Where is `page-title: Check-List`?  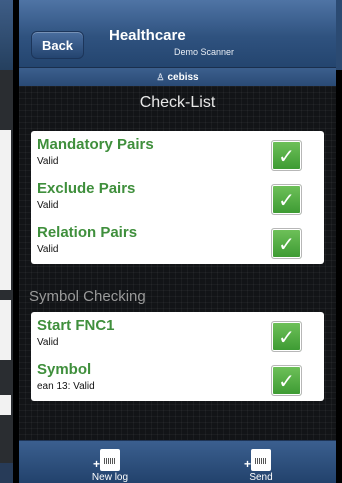
page-title: Check-List is located at coordinates (177, 102).